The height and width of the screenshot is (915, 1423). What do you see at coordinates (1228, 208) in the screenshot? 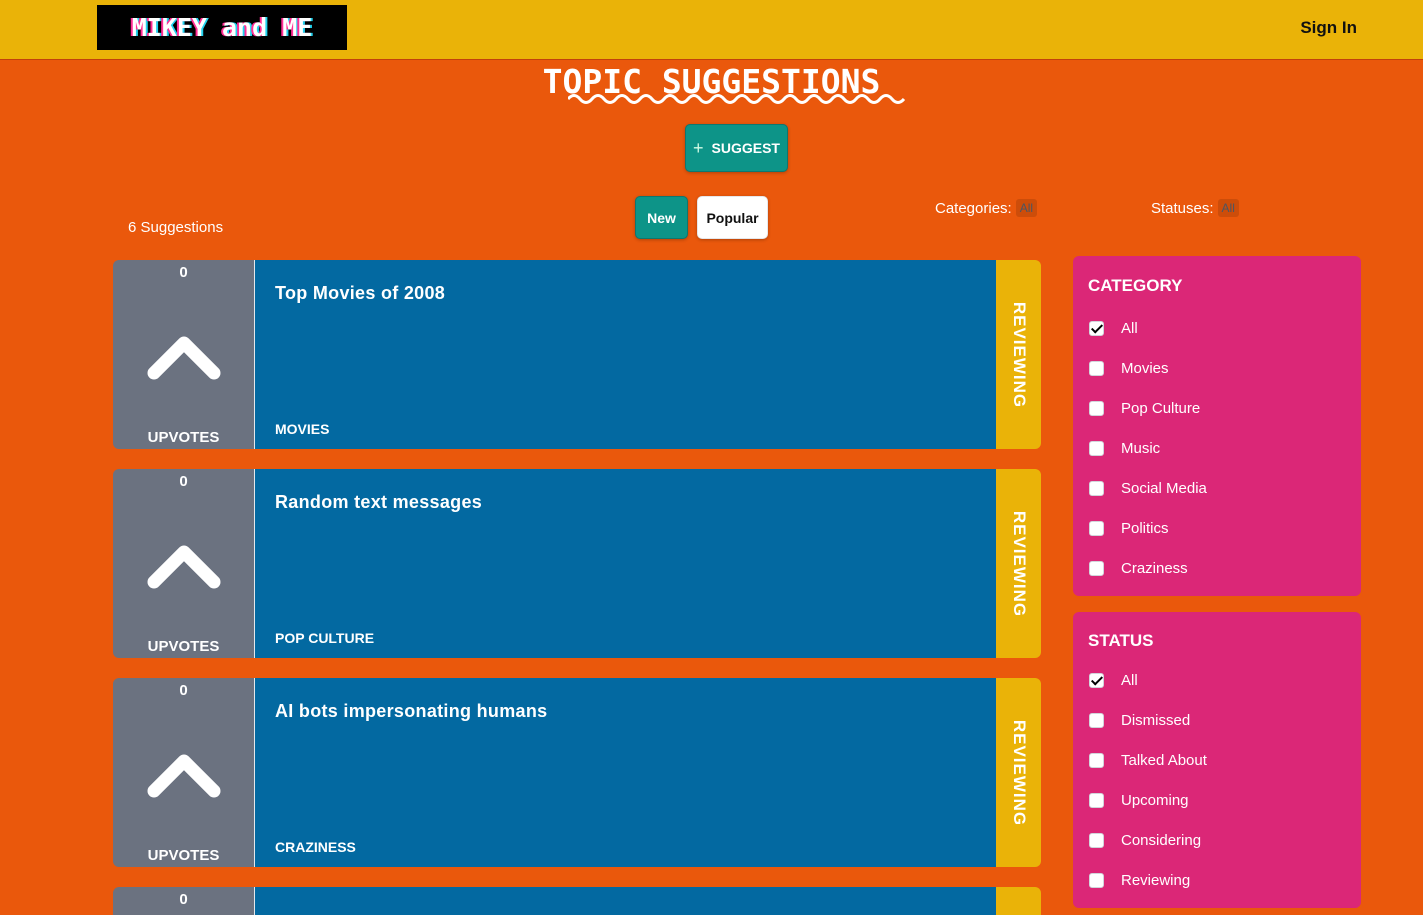
I see `statuses-summary-chip: All` at bounding box center [1228, 208].